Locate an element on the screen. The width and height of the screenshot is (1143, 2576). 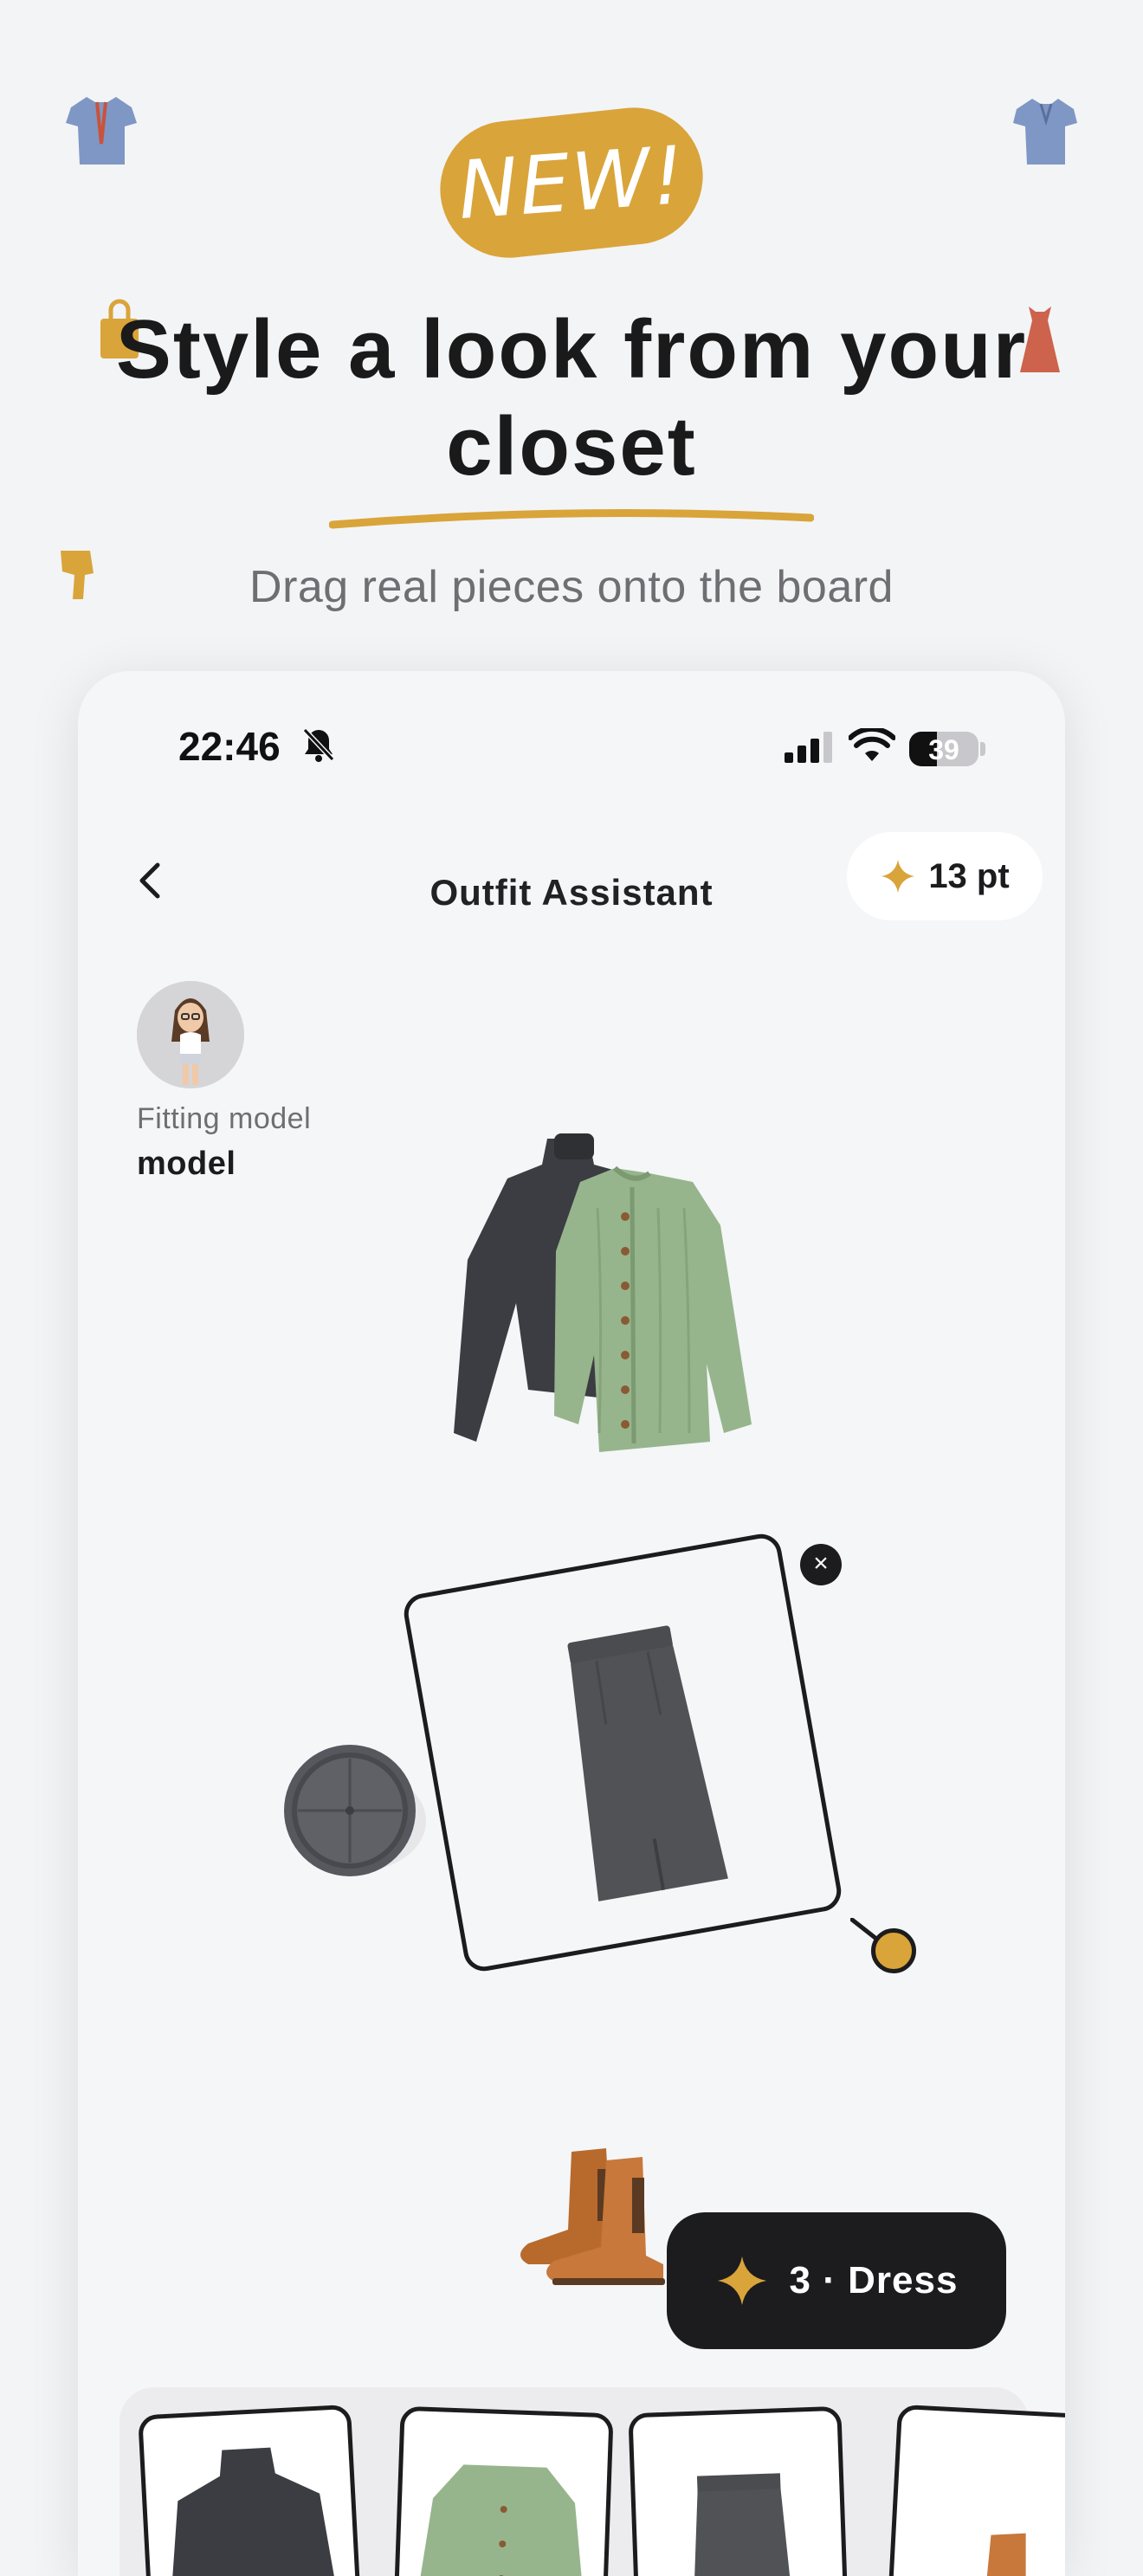
wifi-icon is located at coordinates (872, 746).